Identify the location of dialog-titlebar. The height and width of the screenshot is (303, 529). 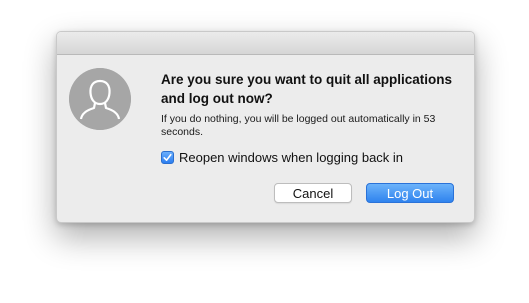
(265, 43).